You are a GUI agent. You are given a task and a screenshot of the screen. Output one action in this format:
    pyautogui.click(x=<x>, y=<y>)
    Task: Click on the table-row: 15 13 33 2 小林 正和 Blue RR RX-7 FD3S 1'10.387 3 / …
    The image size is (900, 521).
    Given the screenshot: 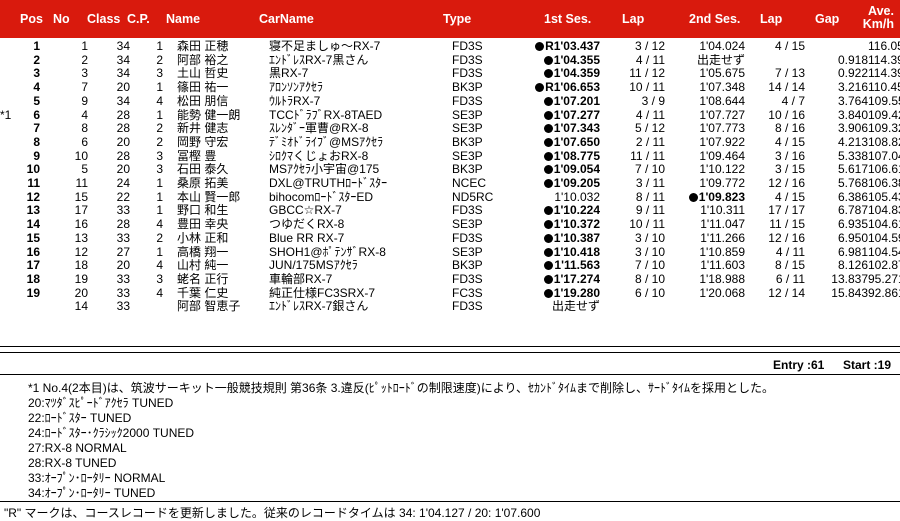 What is the action you would take?
    pyautogui.click(x=450, y=239)
    